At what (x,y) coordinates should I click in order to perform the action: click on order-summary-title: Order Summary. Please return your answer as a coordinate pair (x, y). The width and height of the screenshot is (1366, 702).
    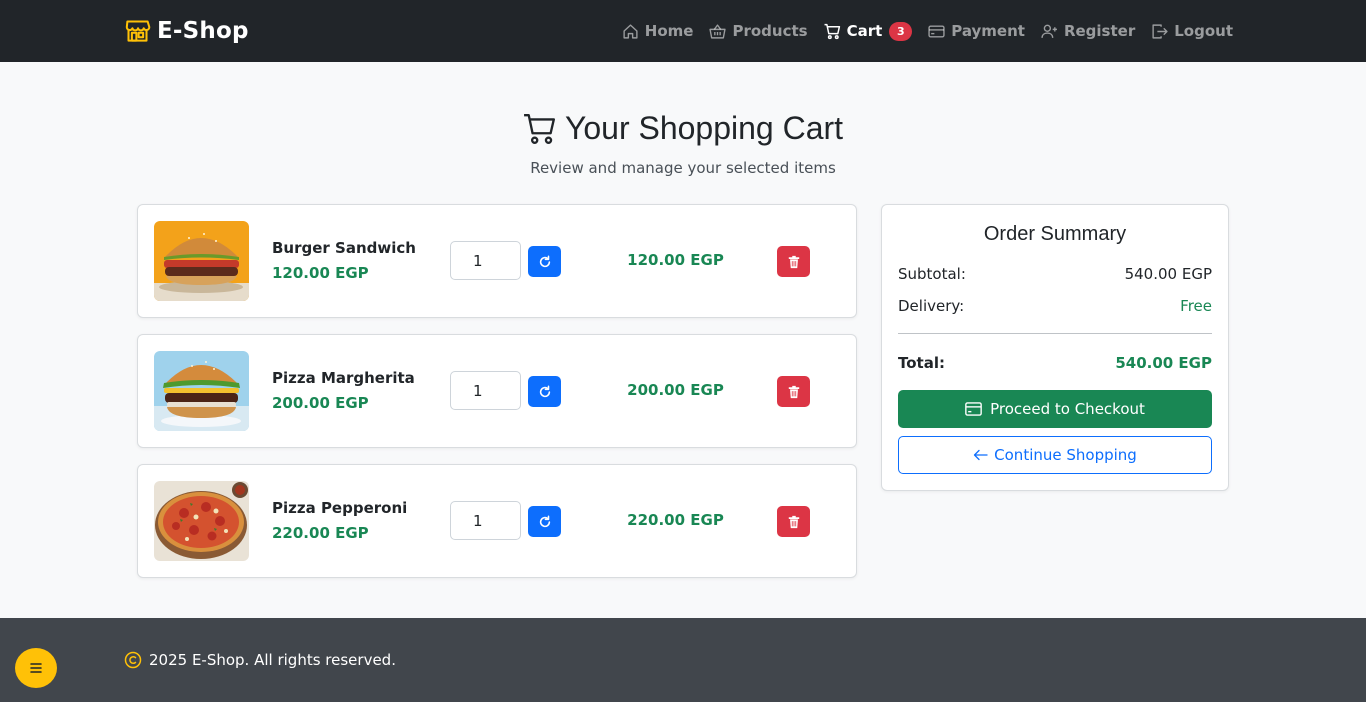
    Looking at the image, I should click on (1055, 234).